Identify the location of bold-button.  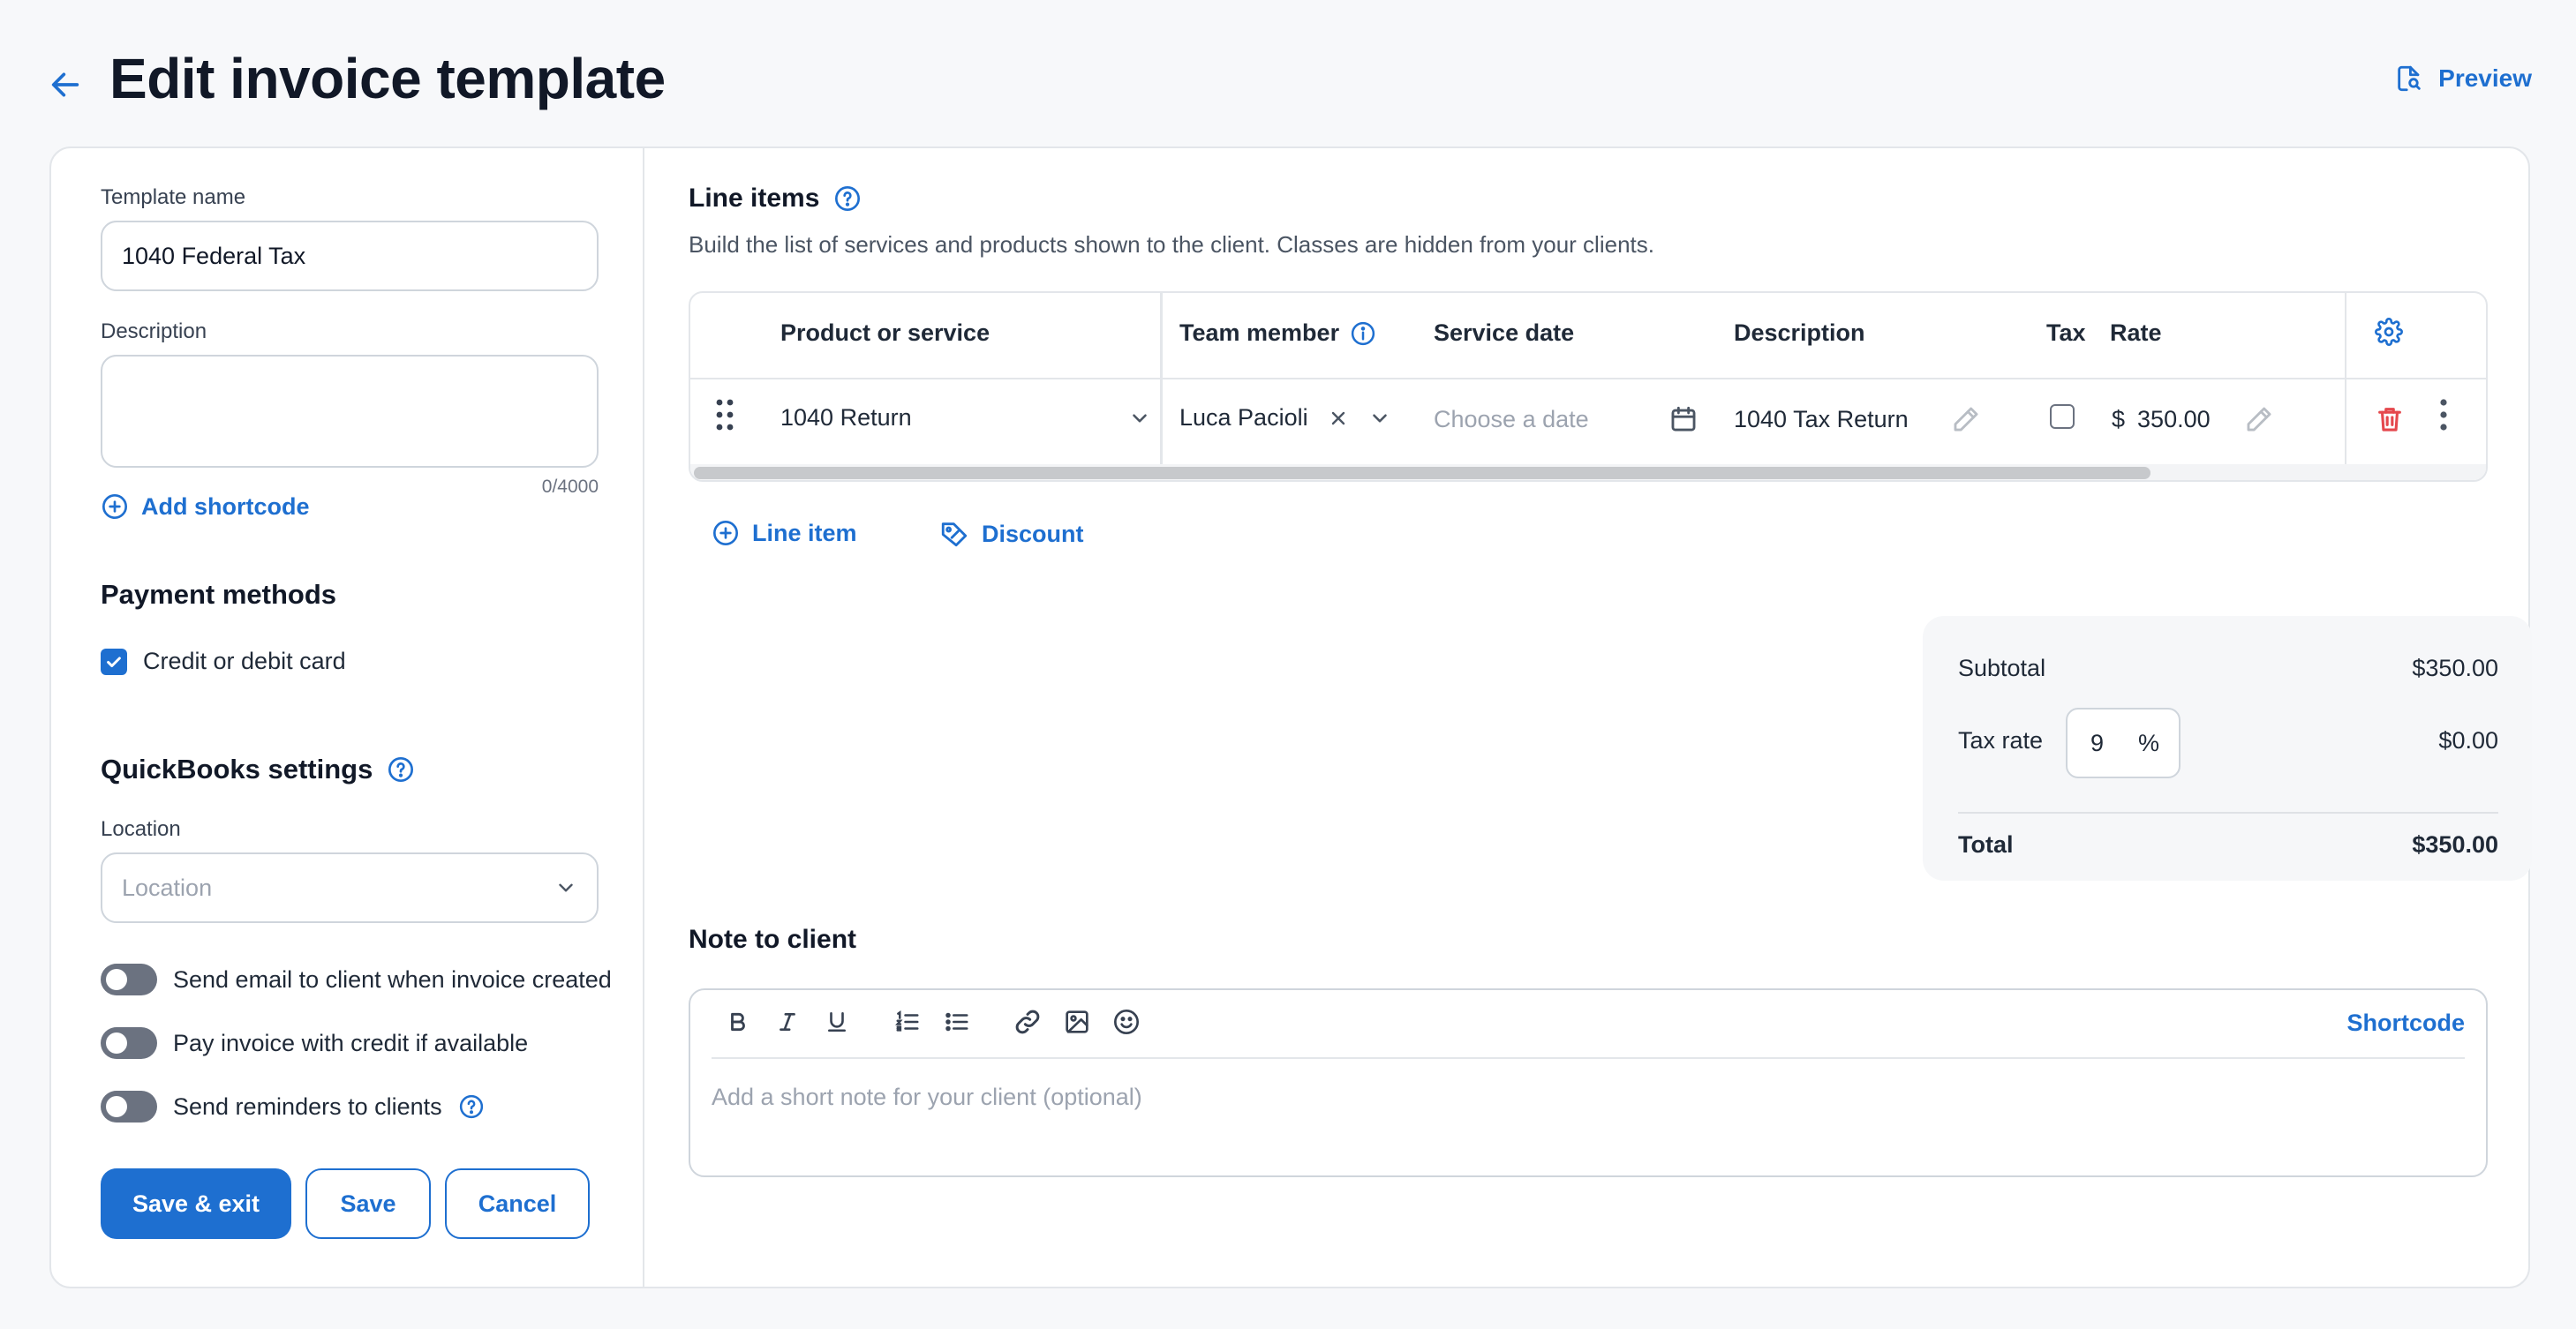
(738, 1022).